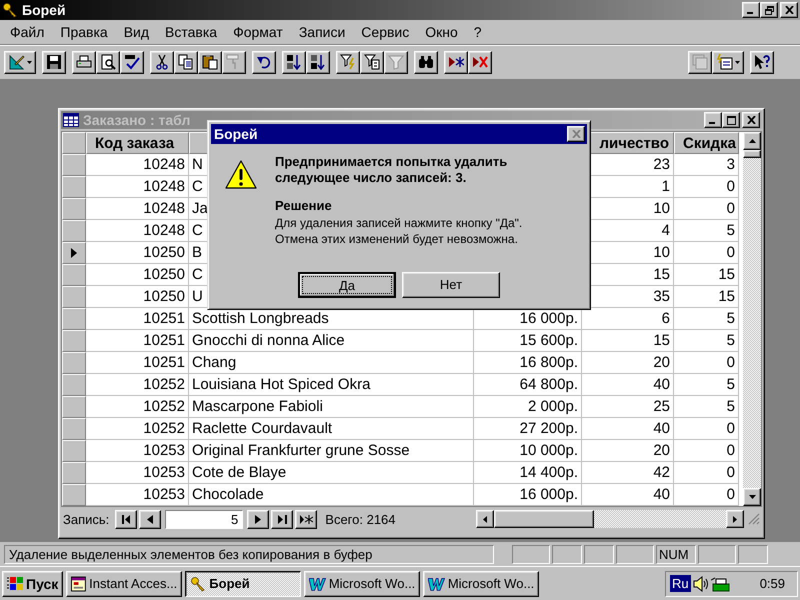 The height and width of the screenshot is (600, 800). I want to click on maximize-icon, so click(731, 120).